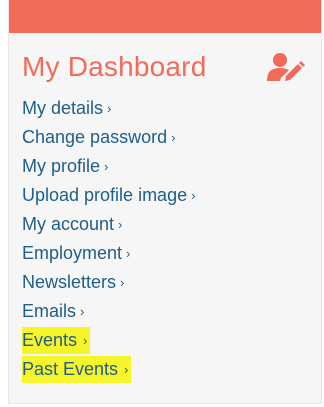  I want to click on menu-item-newsletters: Newsletters ›, so click(108, 282).